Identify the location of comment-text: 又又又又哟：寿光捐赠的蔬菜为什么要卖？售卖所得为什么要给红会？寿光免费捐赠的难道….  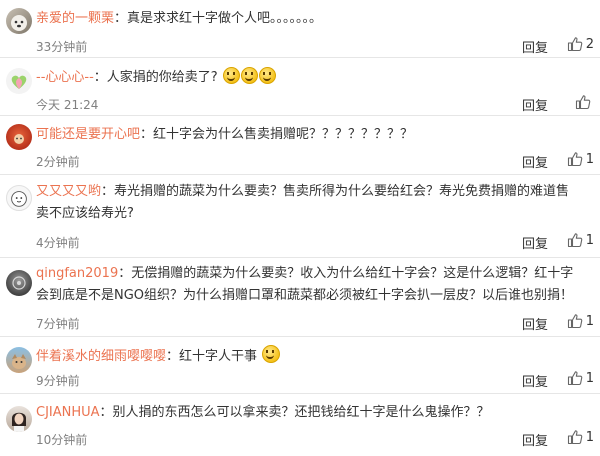
(308, 203).